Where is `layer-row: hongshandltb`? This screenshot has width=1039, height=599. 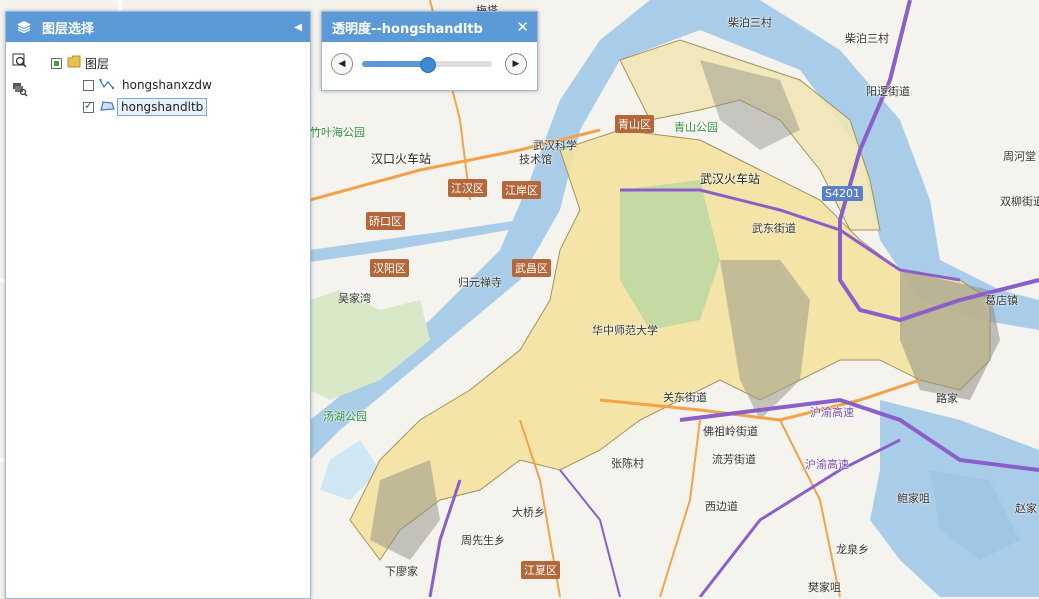
layer-row: hongshandltb is located at coordinates (149, 107).